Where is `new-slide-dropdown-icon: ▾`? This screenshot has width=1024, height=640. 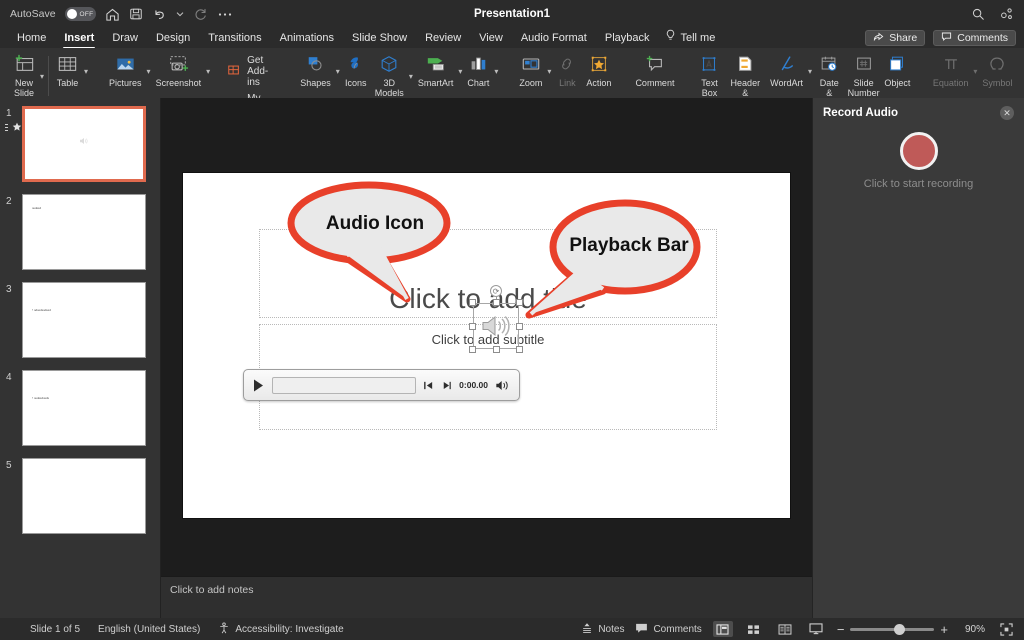 new-slide-dropdown-icon: ▾ is located at coordinates (42, 74).